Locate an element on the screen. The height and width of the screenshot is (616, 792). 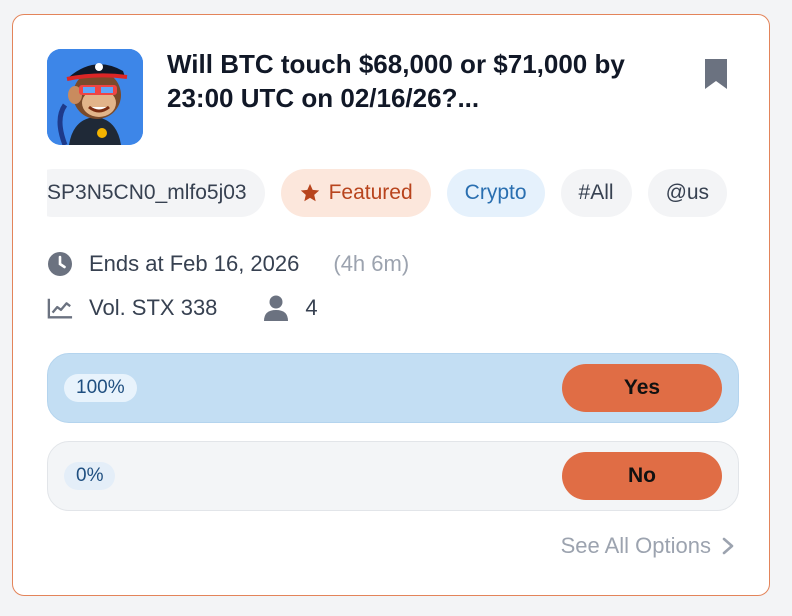
outcome-yes: 100% Yes is located at coordinates (393, 388).